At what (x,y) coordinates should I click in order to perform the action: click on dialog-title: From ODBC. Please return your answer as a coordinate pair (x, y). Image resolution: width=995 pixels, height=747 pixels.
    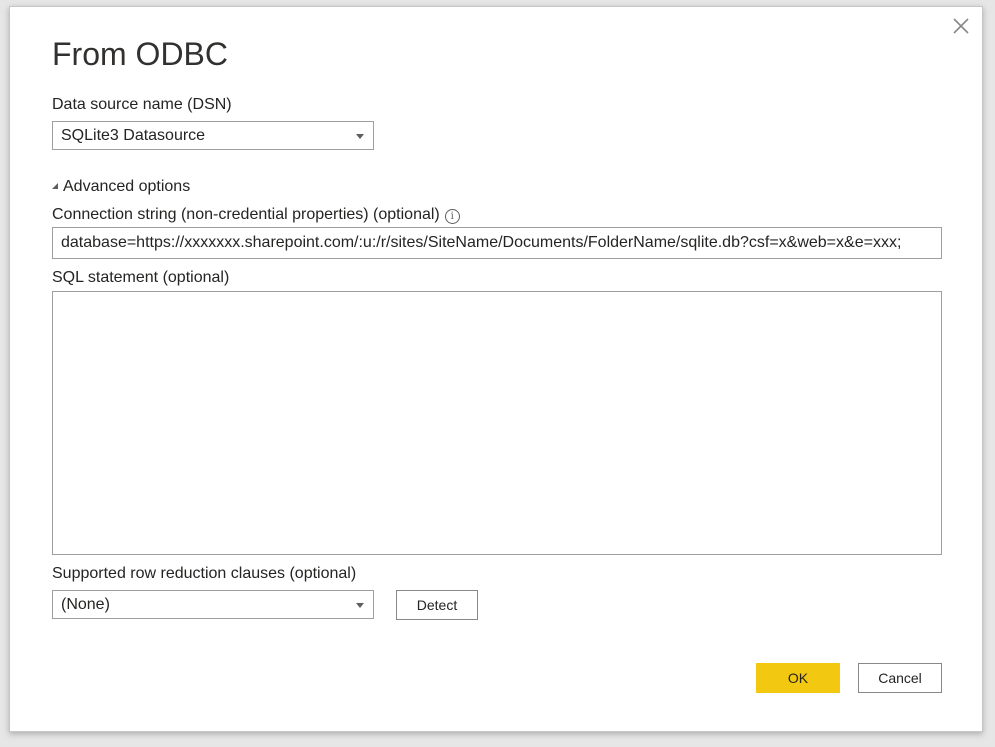
    Looking at the image, I should click on (140, 54).